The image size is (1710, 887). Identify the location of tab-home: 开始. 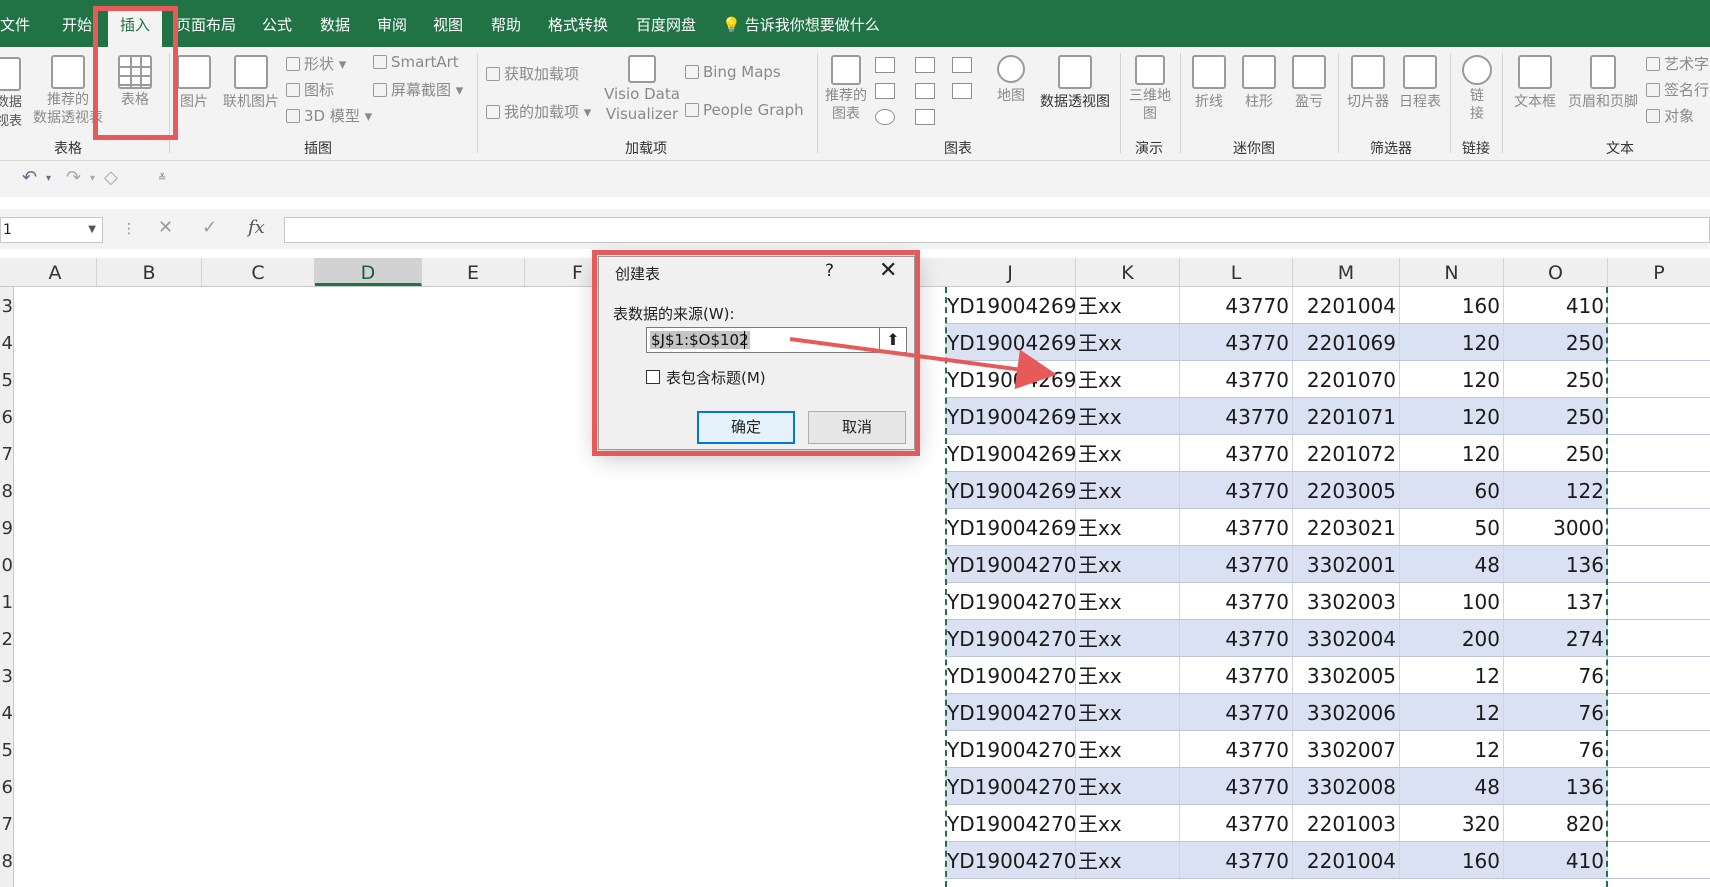
(77, 23).